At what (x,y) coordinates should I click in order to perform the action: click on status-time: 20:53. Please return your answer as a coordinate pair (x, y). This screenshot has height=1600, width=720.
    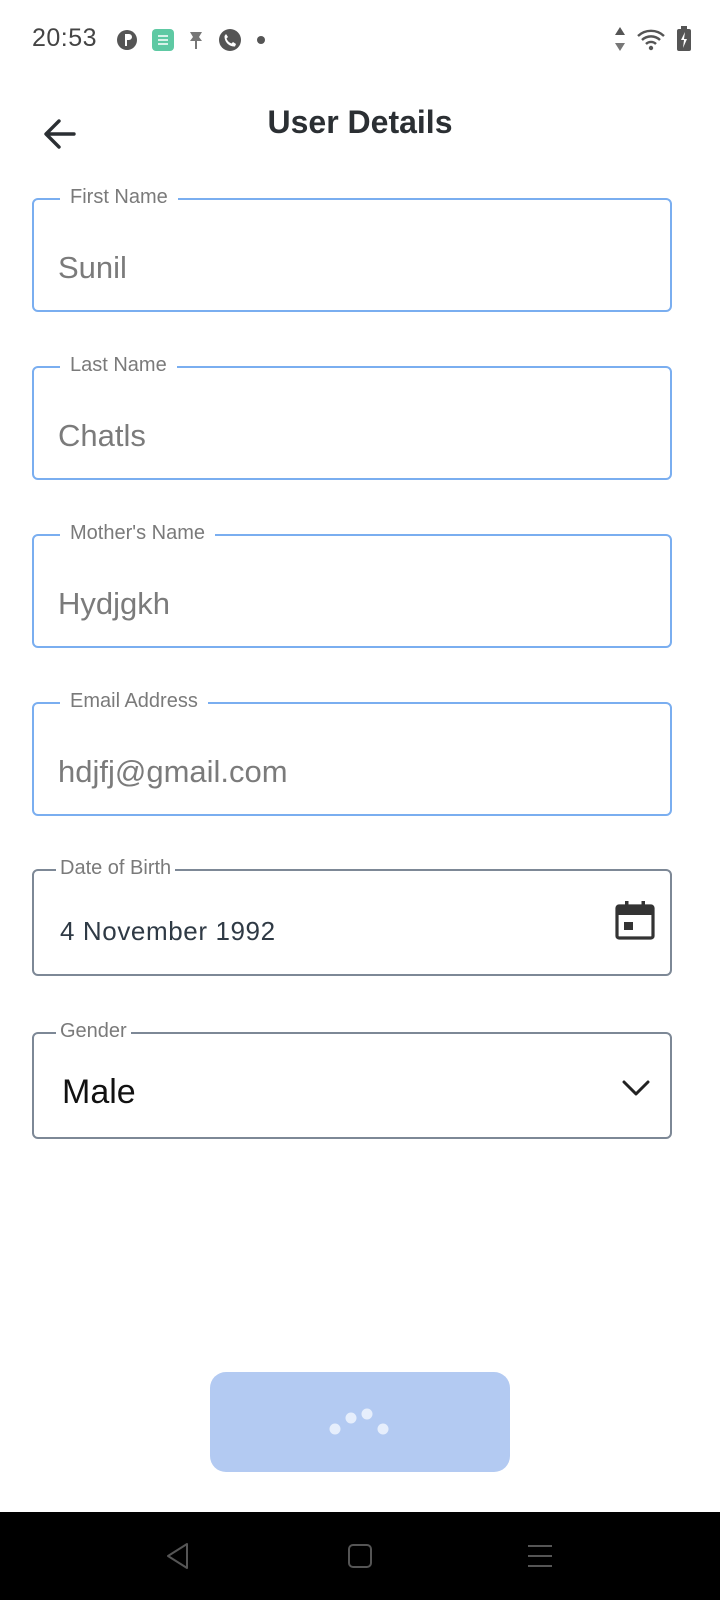
    Looking at the image, I should click on (65, 38).